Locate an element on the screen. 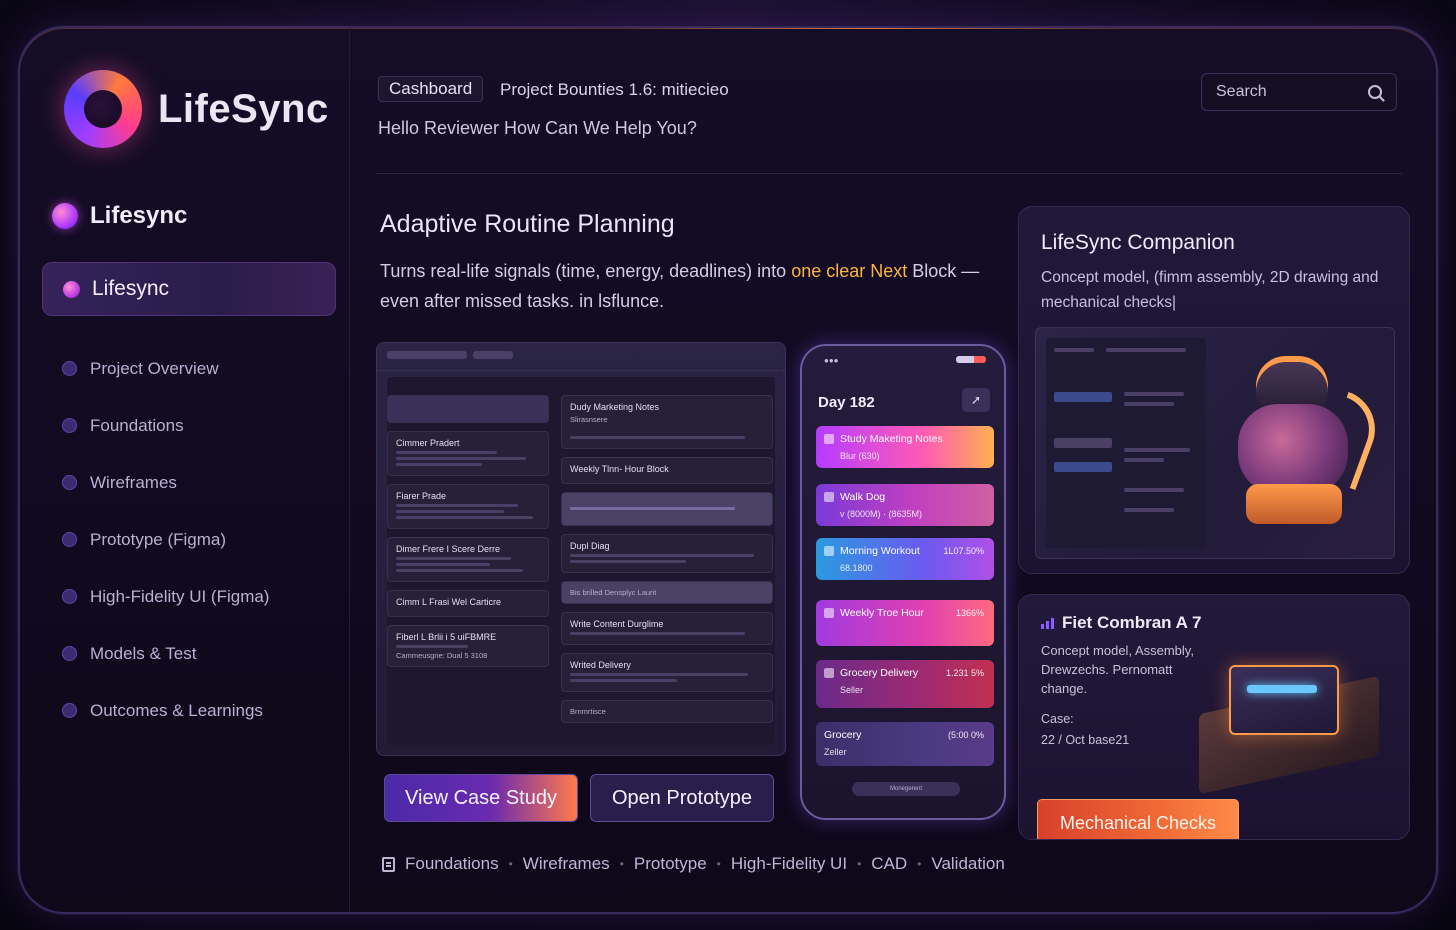 The image size is (1456, 930). bars-icon is located at coordinates (1047, 623).